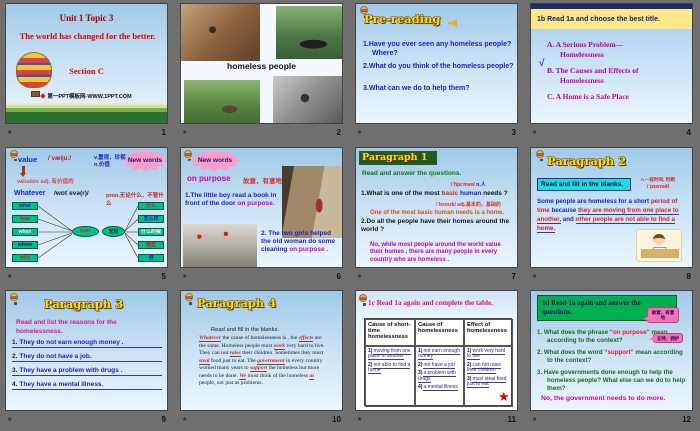  Describe the element at coordinates (488, 368) in the screenshot. I see `table-entry: 2)can not raise their children` at that location.